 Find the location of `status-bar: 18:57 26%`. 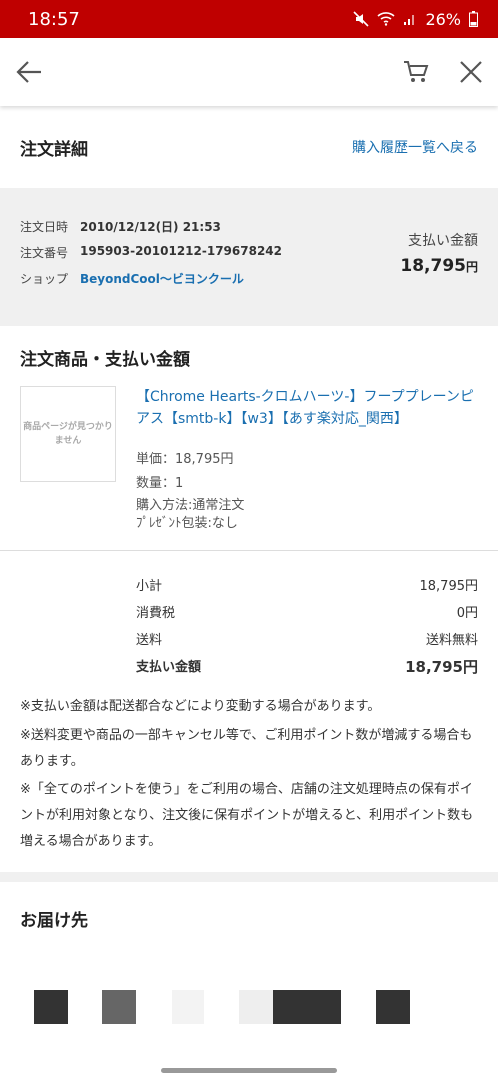

status-bar: 18:57 26% is located at coordinates (249, 19).